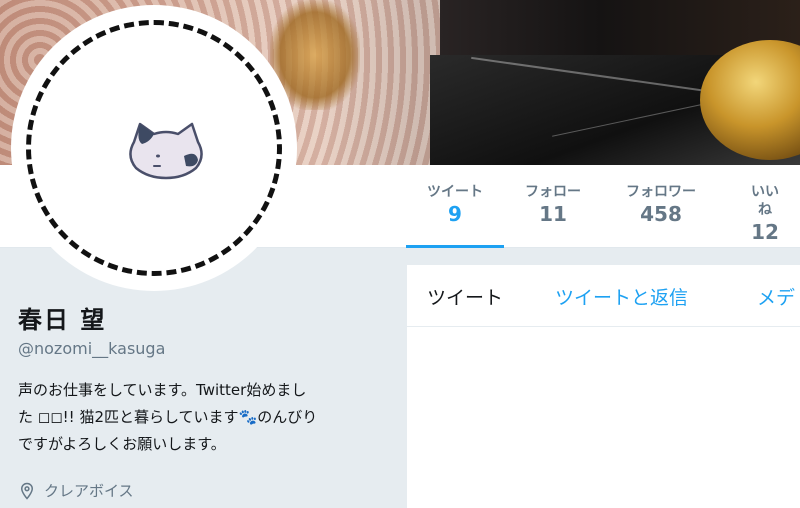 The image size is (800, 508). What do you see at coordinates (162, 390) in the screenshot?
I see `bio-line: 声のお仕事をしています。Twitter始めまし` at bounding box center [162, 390].